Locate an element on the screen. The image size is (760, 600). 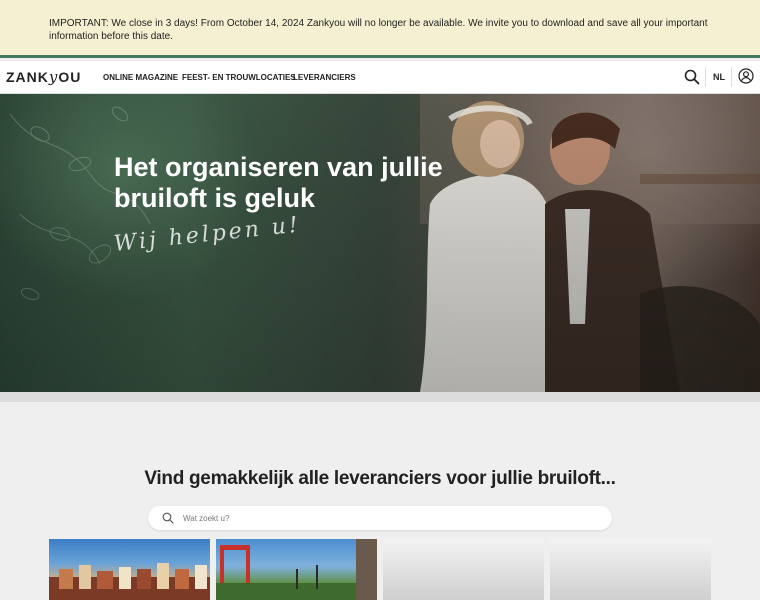
section-divider is located at coordinates (380, 397).